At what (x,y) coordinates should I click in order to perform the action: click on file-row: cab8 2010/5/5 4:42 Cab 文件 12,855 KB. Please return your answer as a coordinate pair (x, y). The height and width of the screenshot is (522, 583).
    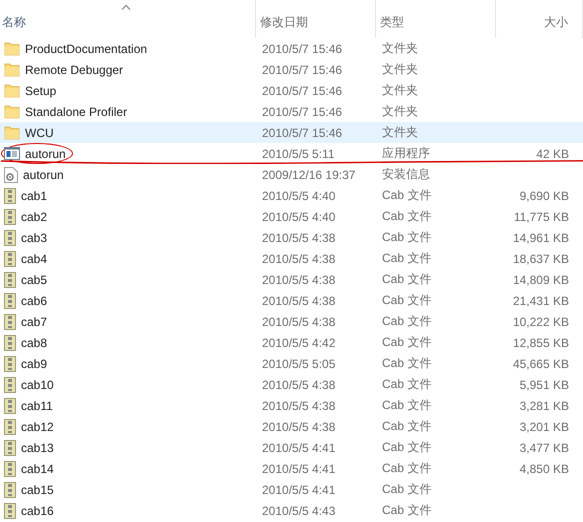
    Looking at the image, I should click on (291, 342).